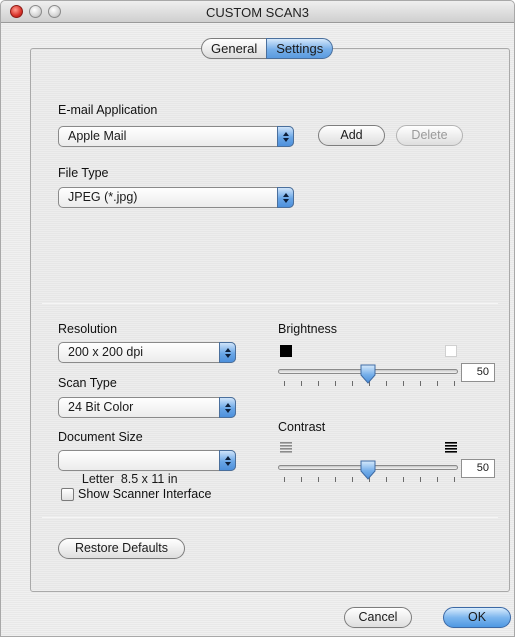 The width and height of the screenshot is (515, 637). What do you see at coordinates (234, 48) in the screenshot?
I see `tab-general: General` at bounding box center [234, 48].